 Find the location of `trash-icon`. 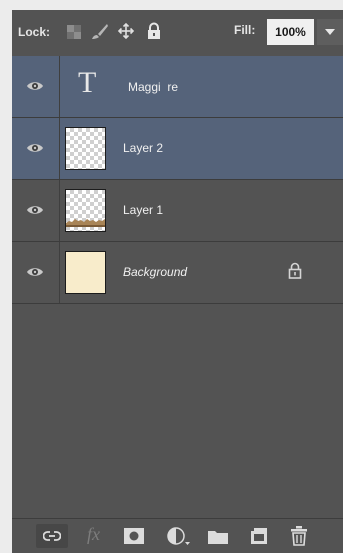

trash-icon is located at coordinates (299, 536).